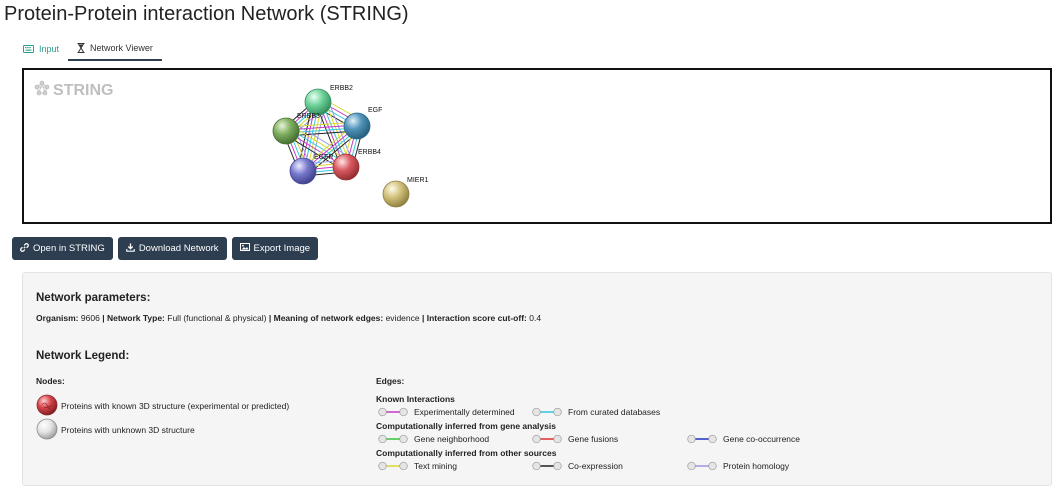 This screenshot has width=1056, height=502. I want to click on legend-edge-coexpression: Co-expression, so click(577, 466).